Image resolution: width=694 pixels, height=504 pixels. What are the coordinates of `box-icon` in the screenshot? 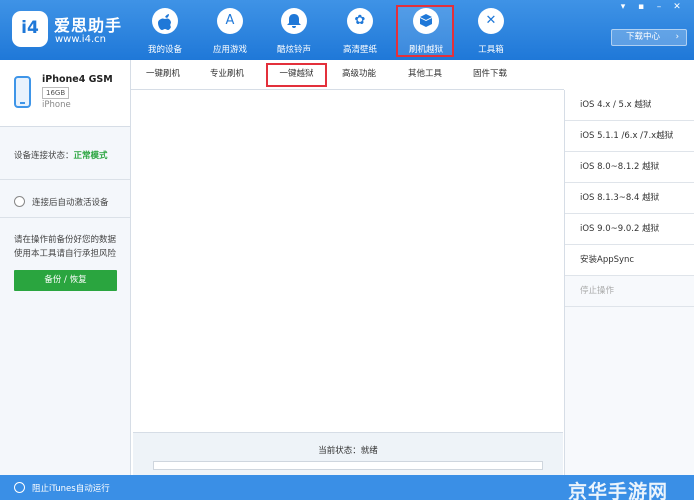 It's located at (426, 21).